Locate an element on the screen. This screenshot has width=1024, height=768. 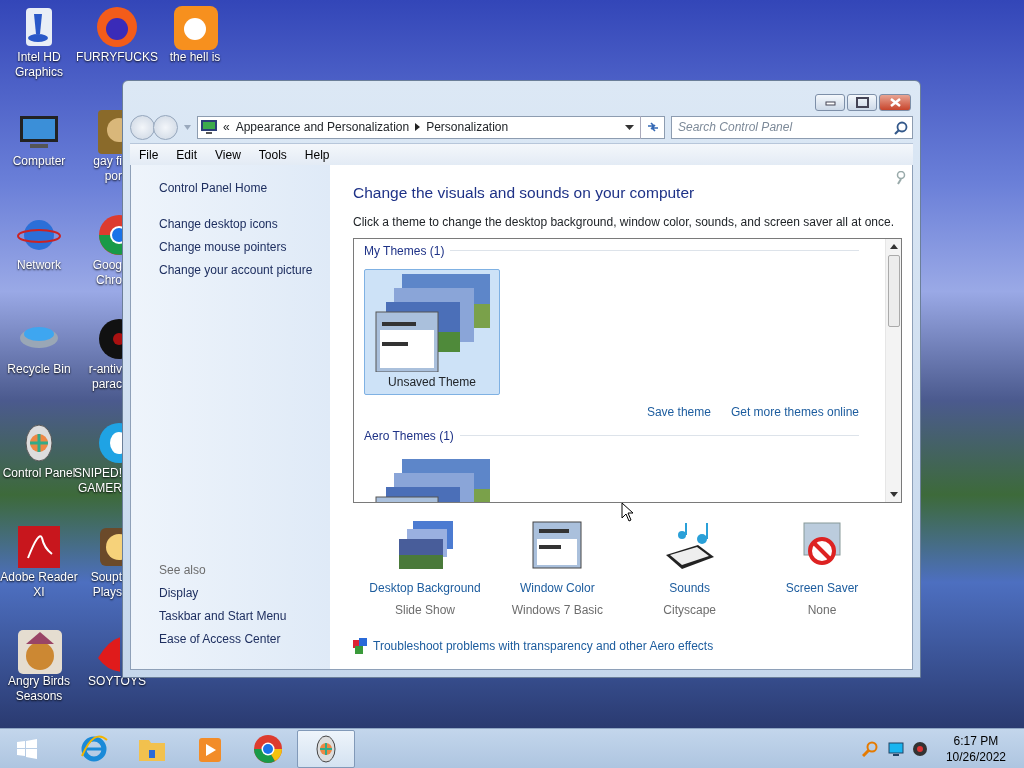
setting-value: None is located at coordinates (822, 610).